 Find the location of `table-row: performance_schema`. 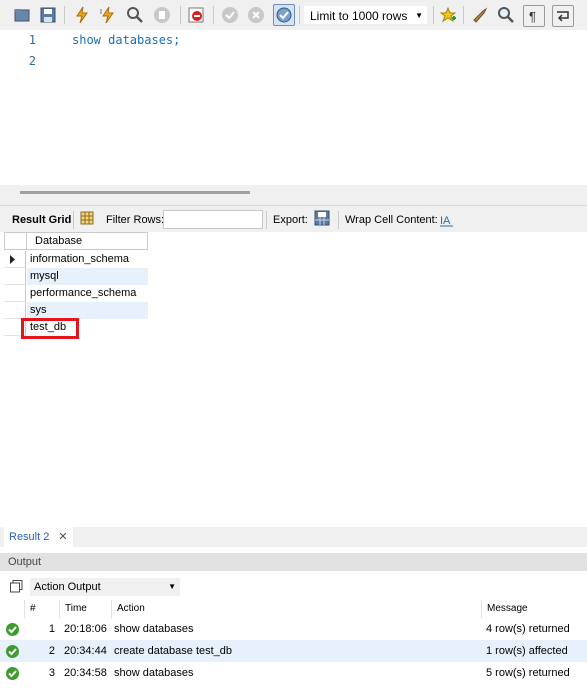

table-row: performance_schema is located at coordinates (76, 293).